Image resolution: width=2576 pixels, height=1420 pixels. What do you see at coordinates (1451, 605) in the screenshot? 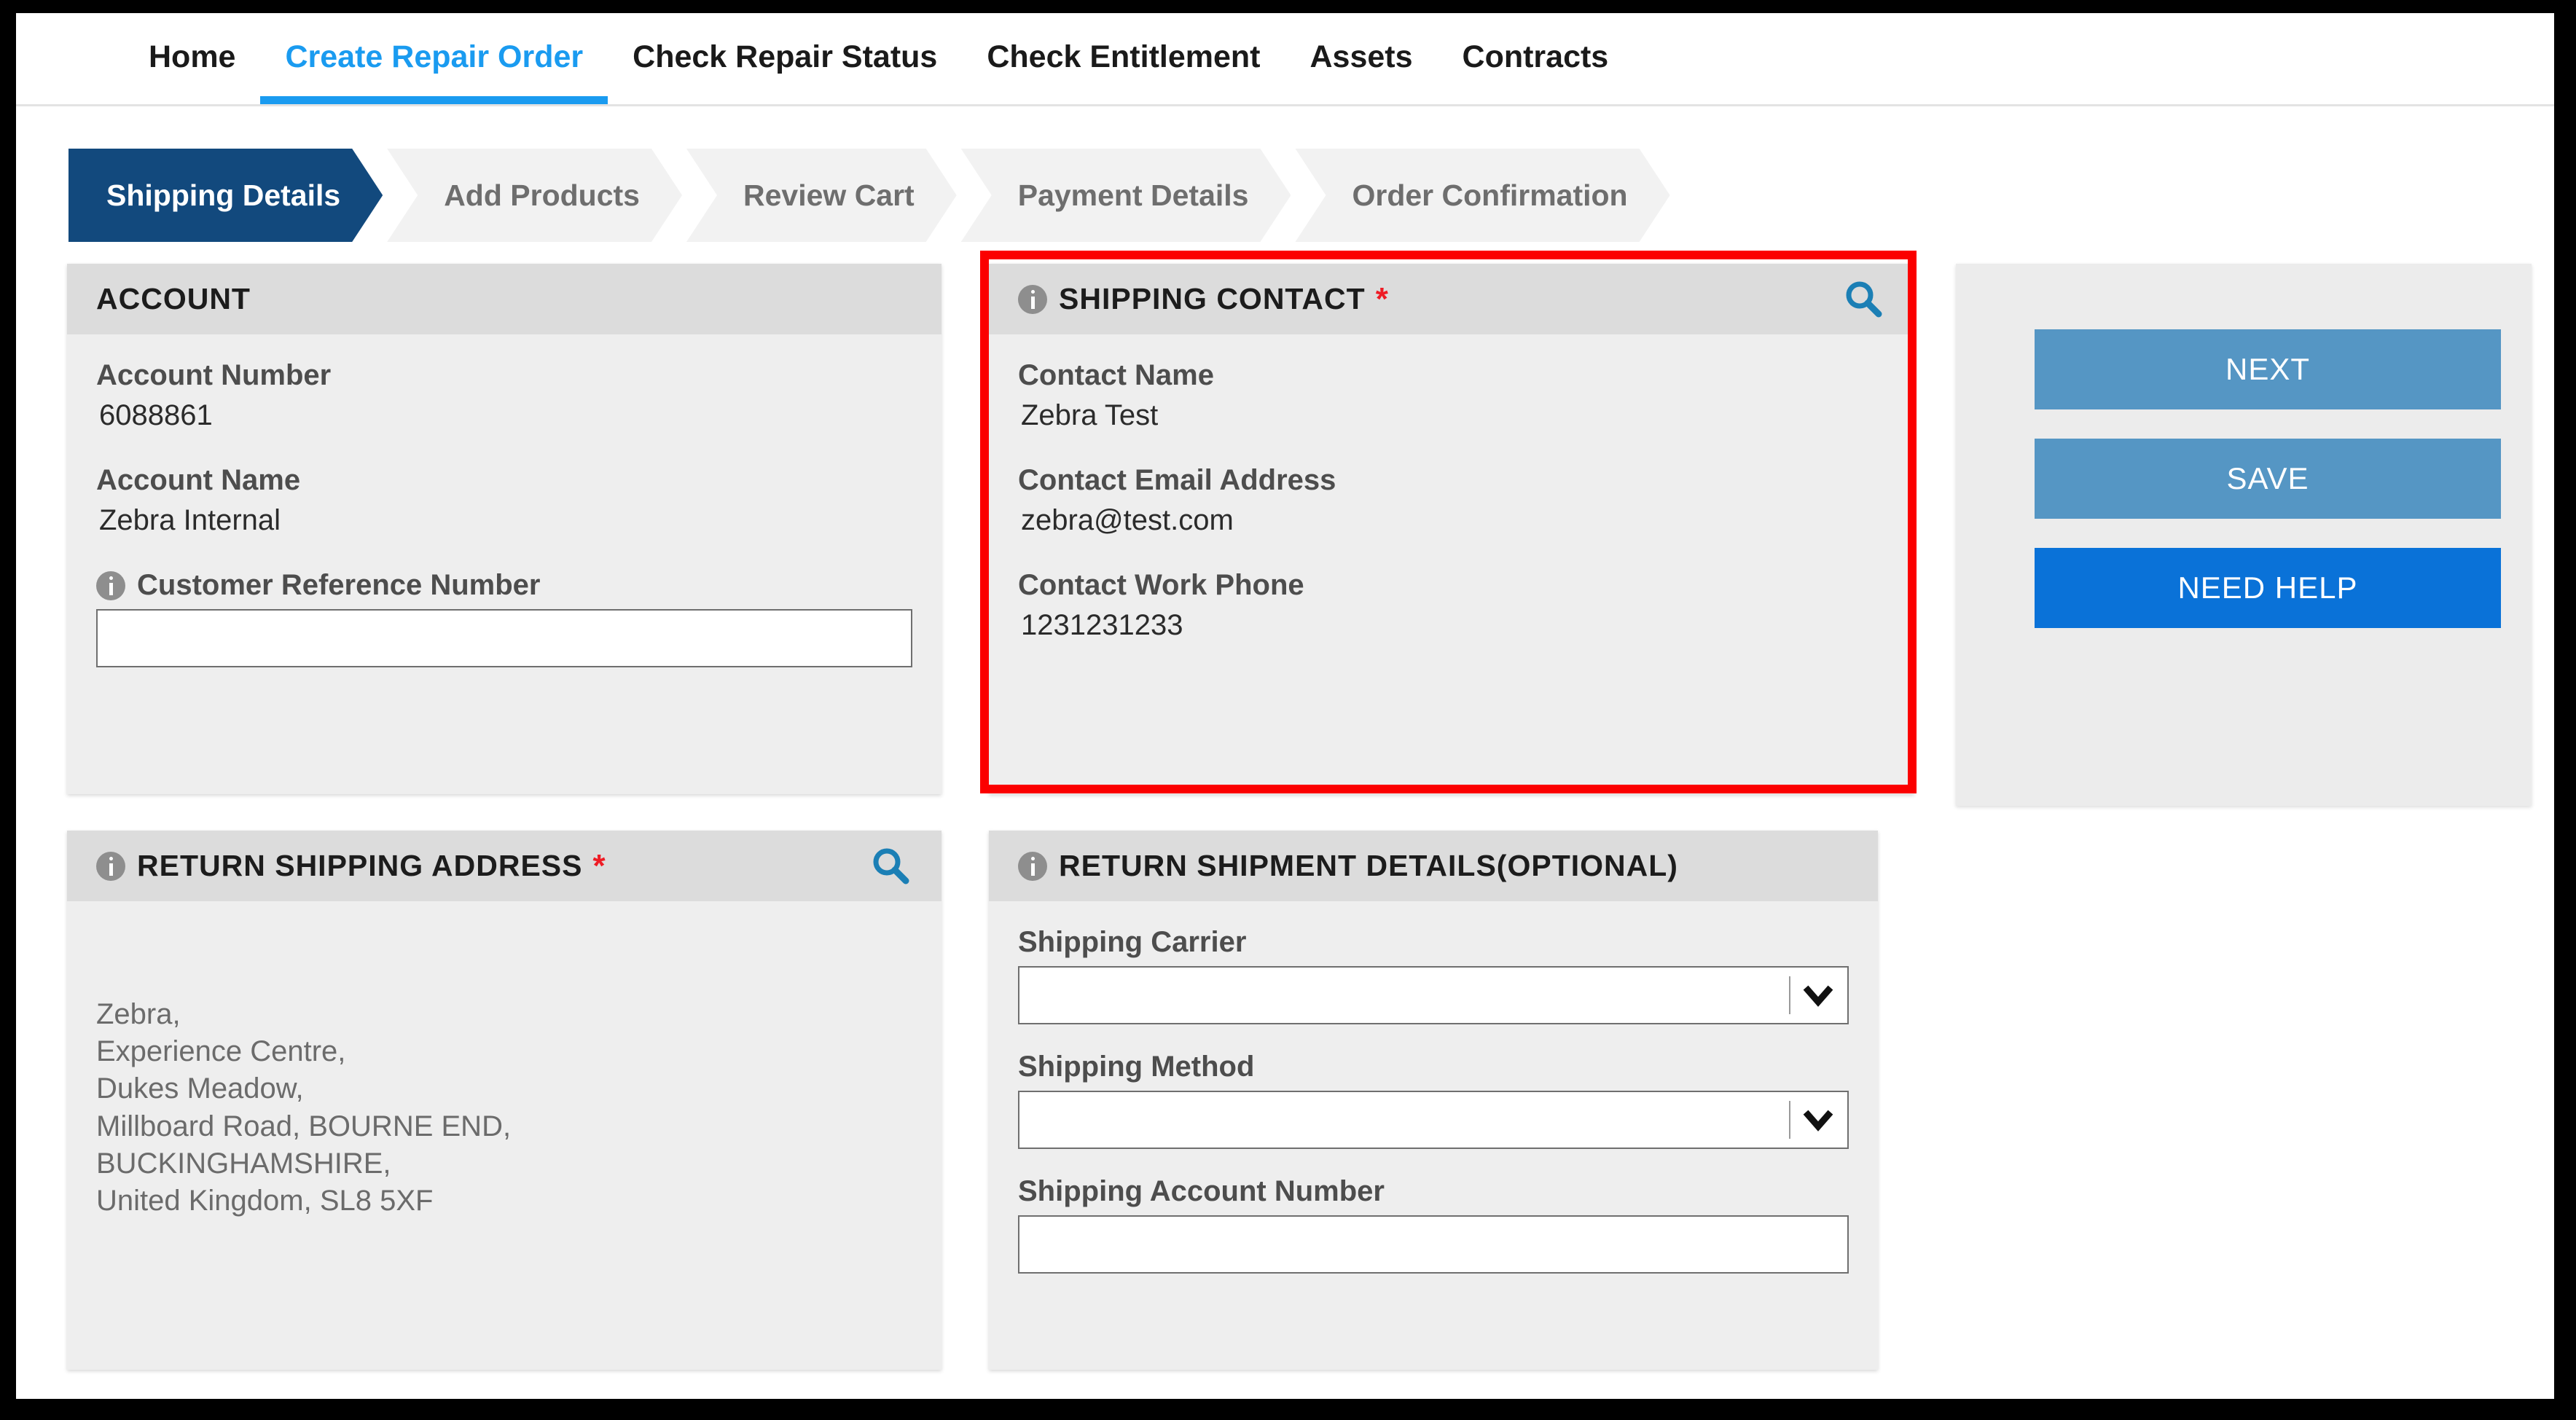
I see `contact-work-phone-field: Contact Work Phone 1231231233` at bounding box center [1451, 605].